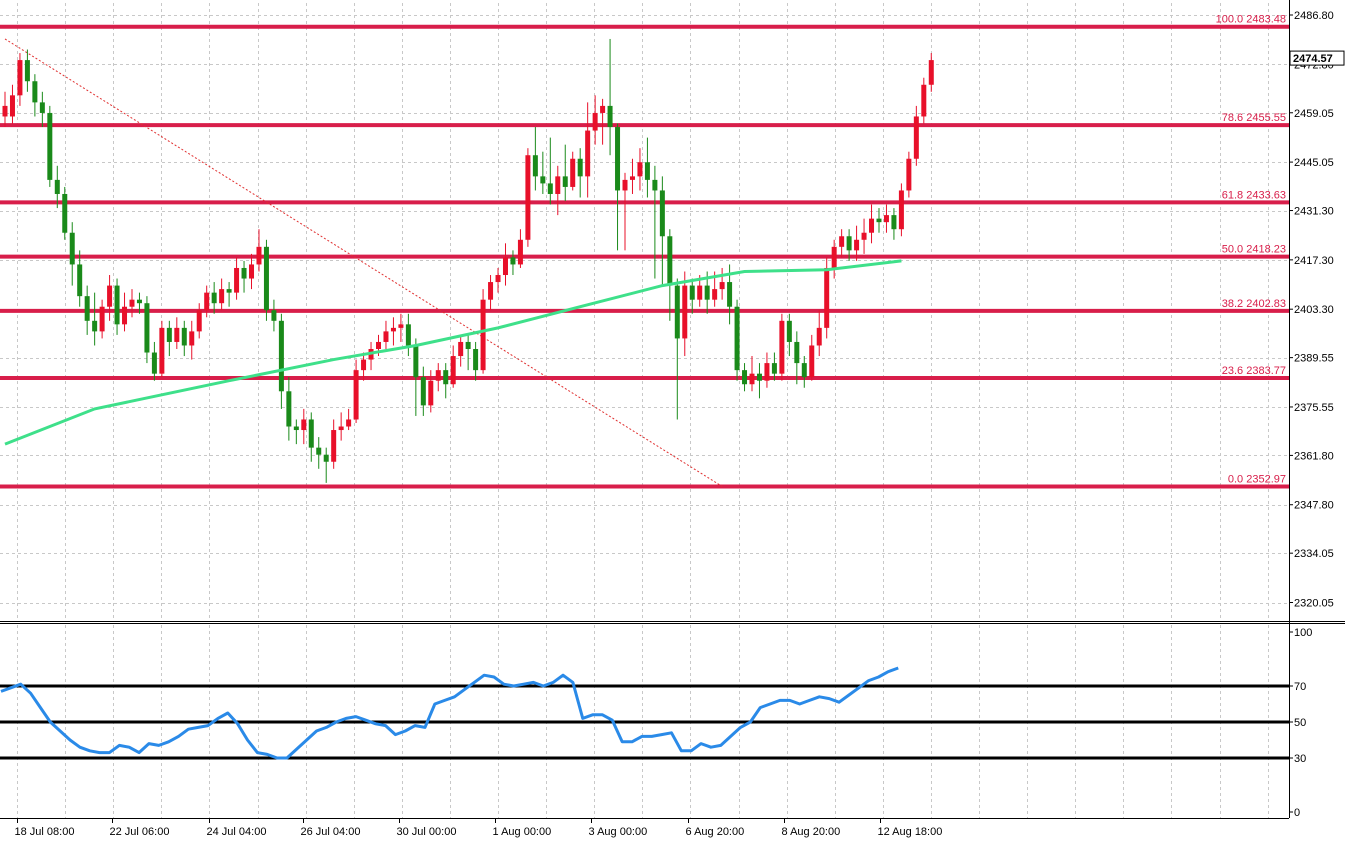  I want to click on time-tick-label: 18 Jul 08:00, so click(45, 832).